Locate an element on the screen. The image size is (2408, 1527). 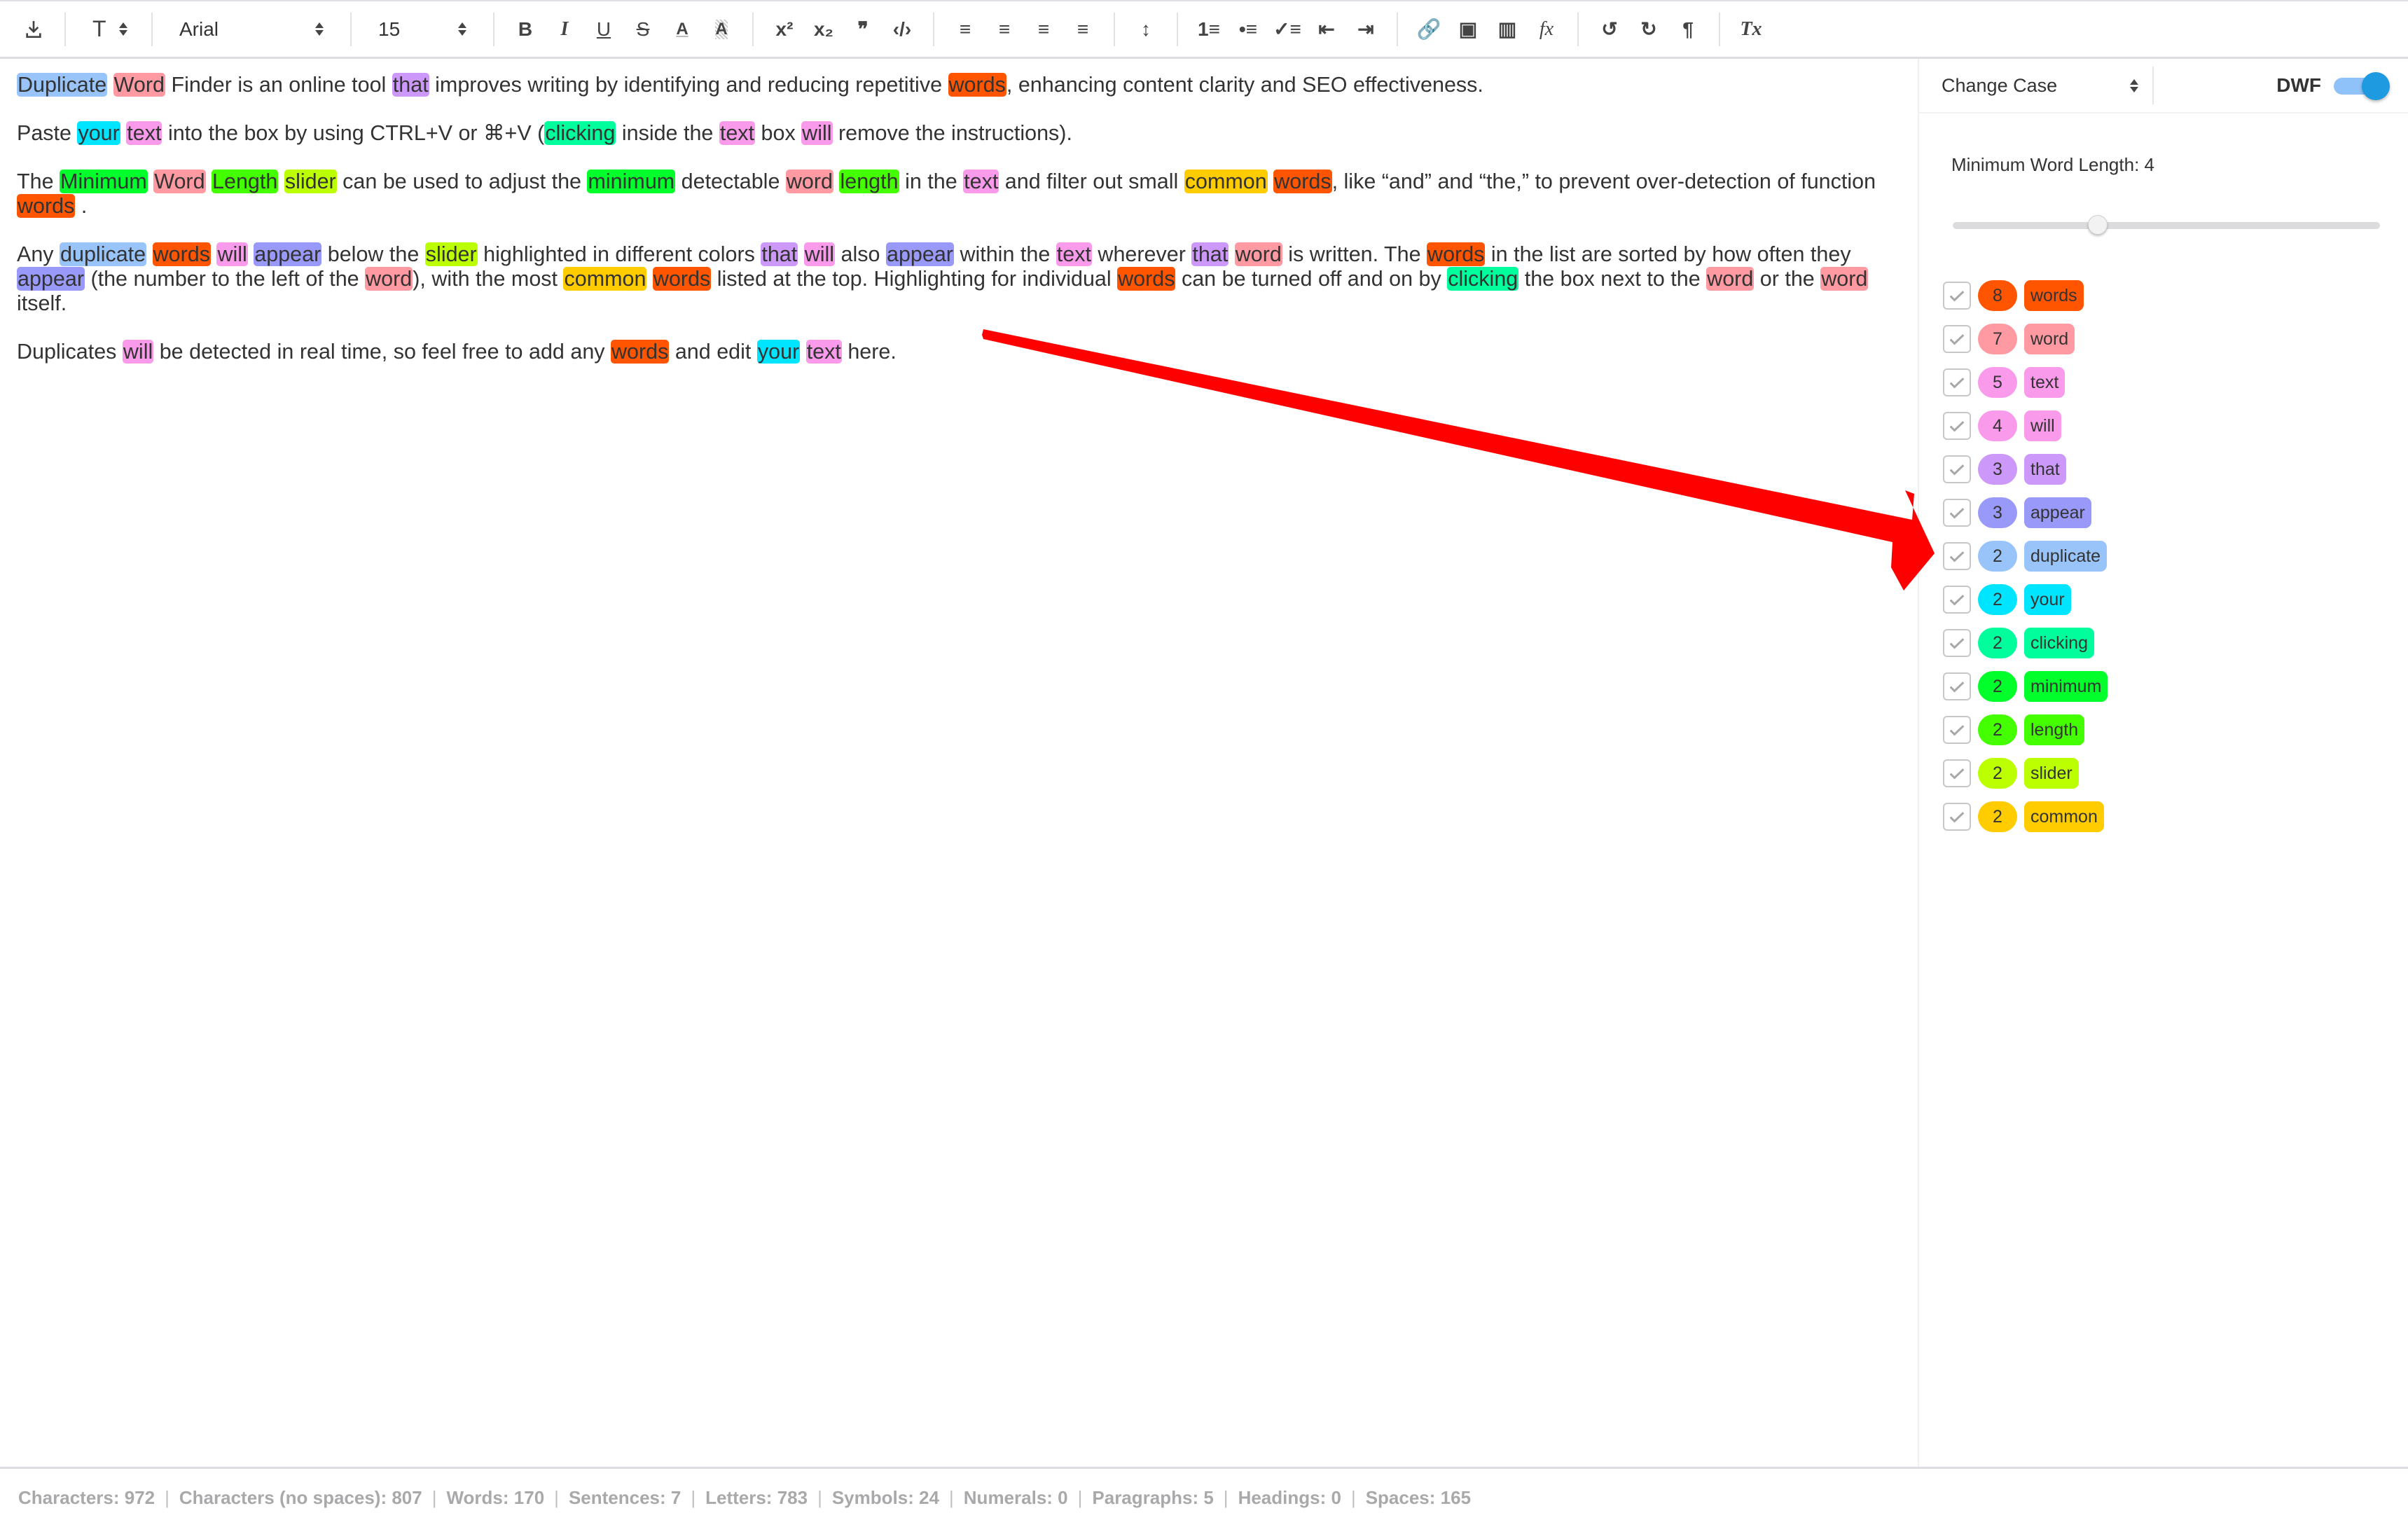
redo-icon: ↻ is located at coordinates (1648, 29).